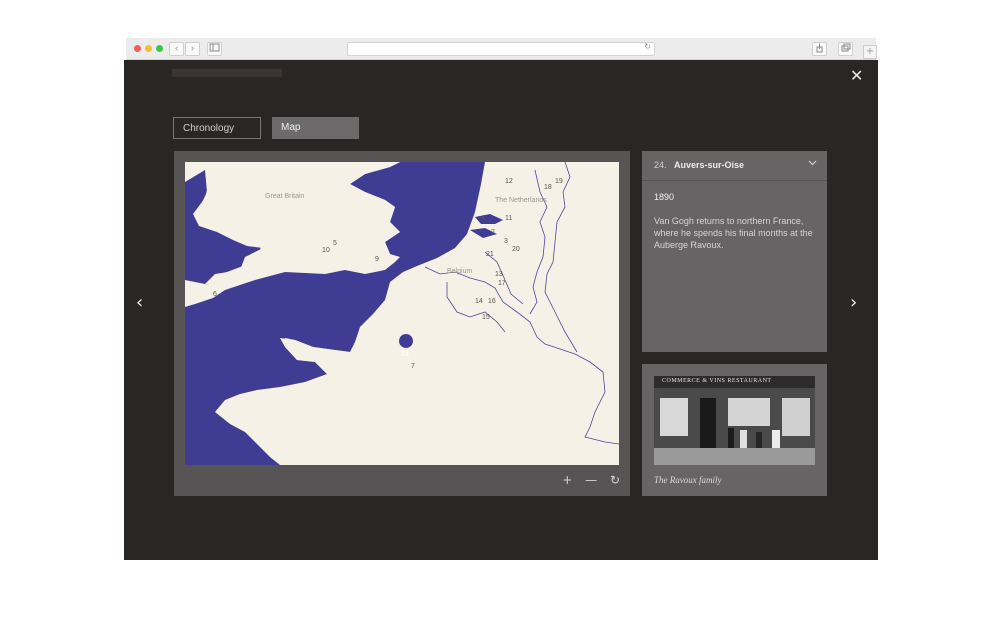  What do you see at coordinates (192, 49) in the screenshot?
I see `forward-button: ›` at bounding box center [192, 49].